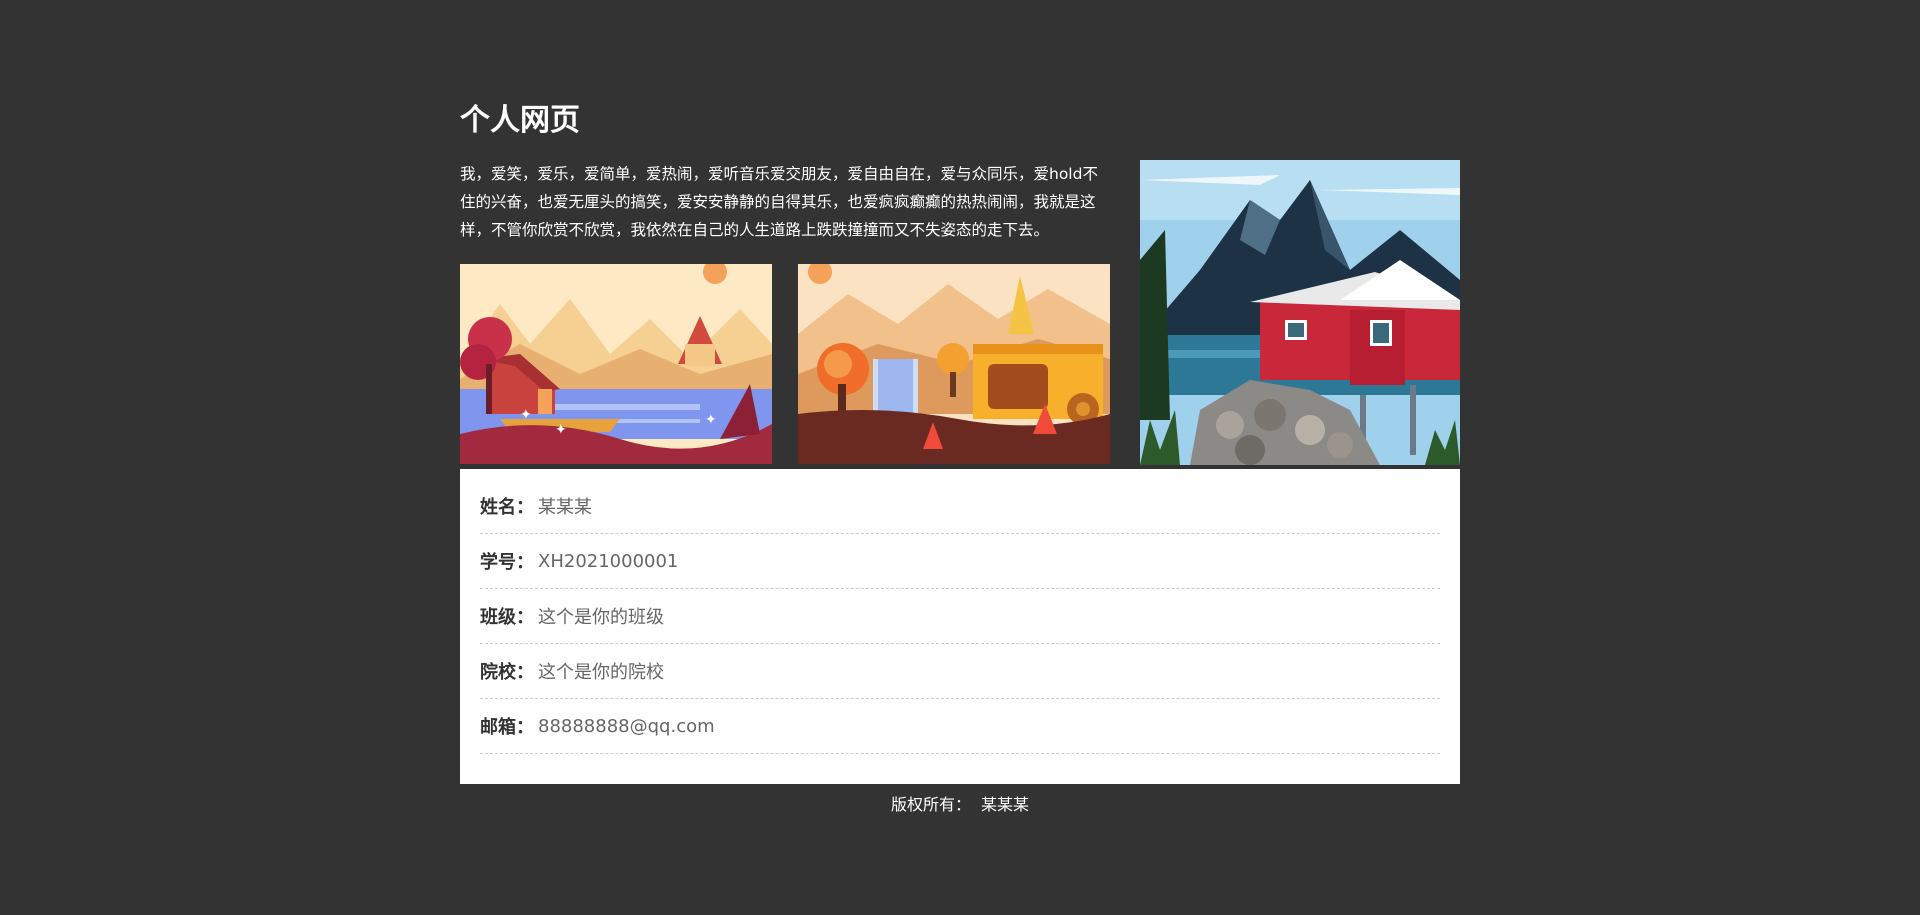  I want to click on info-value: 88888888@qq.com, so click(626, 726).